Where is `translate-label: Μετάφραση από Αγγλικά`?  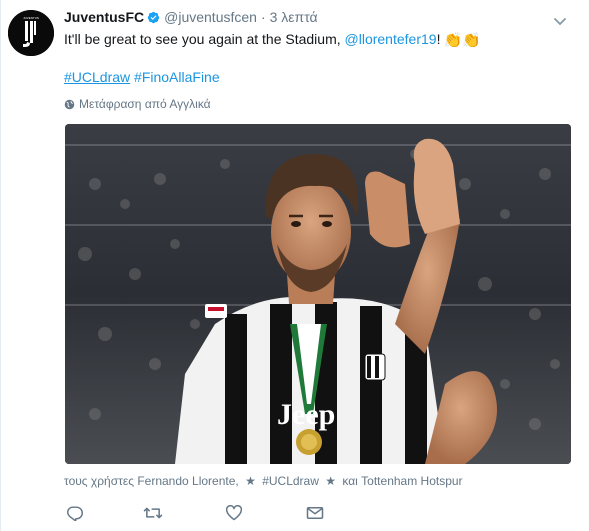
translate-label: Μετάφραση από Αγγλικά is located at coordinates (145, 104).